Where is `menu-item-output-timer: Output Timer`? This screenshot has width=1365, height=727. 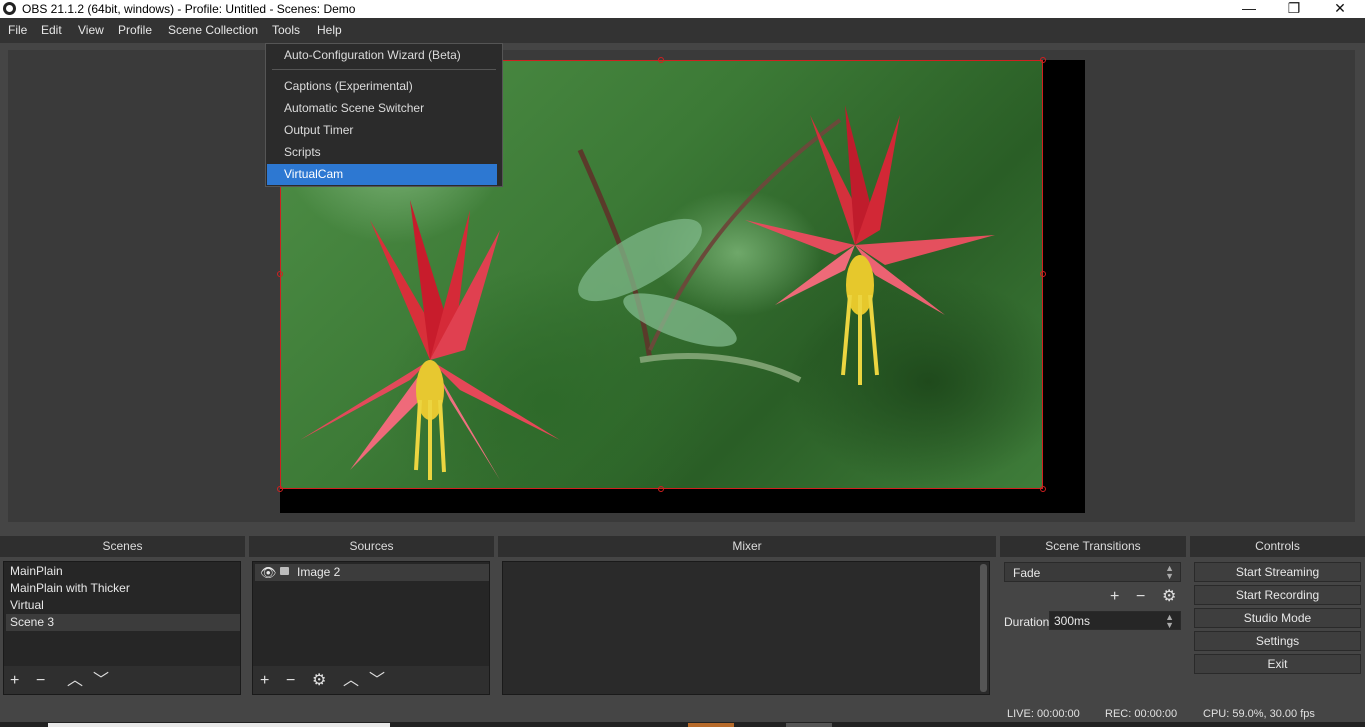
menu-item-output-timer: Output Timer is located at coordinates (382, 130).